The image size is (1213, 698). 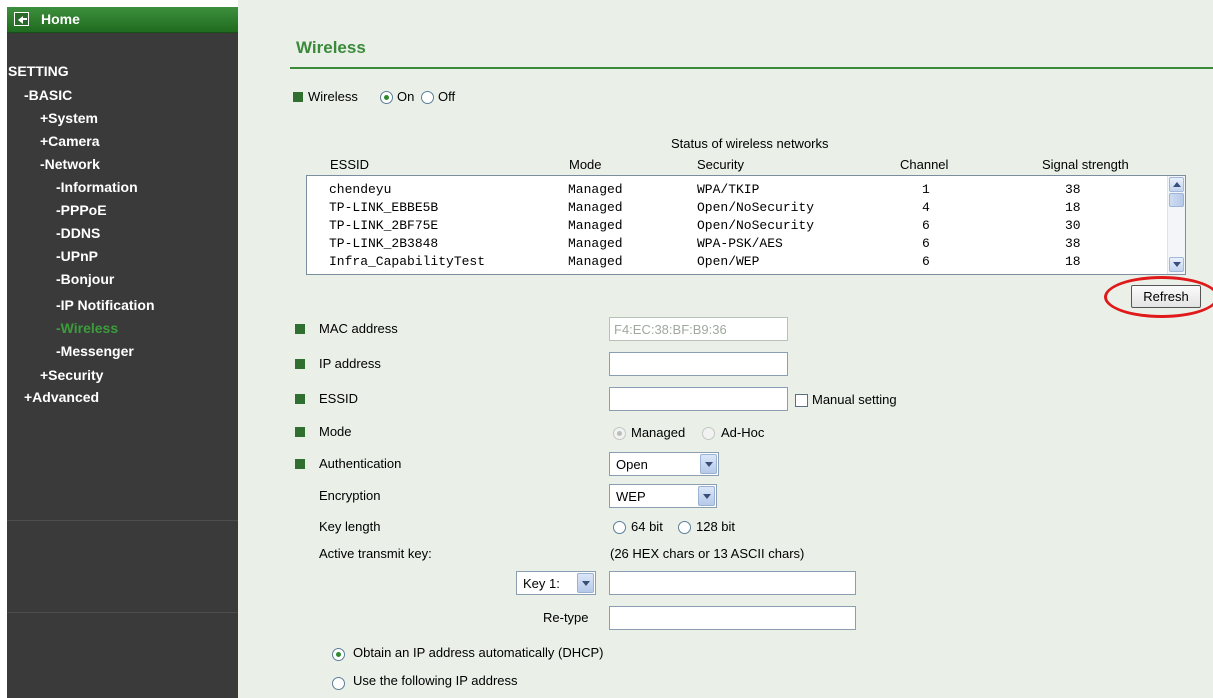 I want to click on wireless-off-radio, so click(x=427, y=97).